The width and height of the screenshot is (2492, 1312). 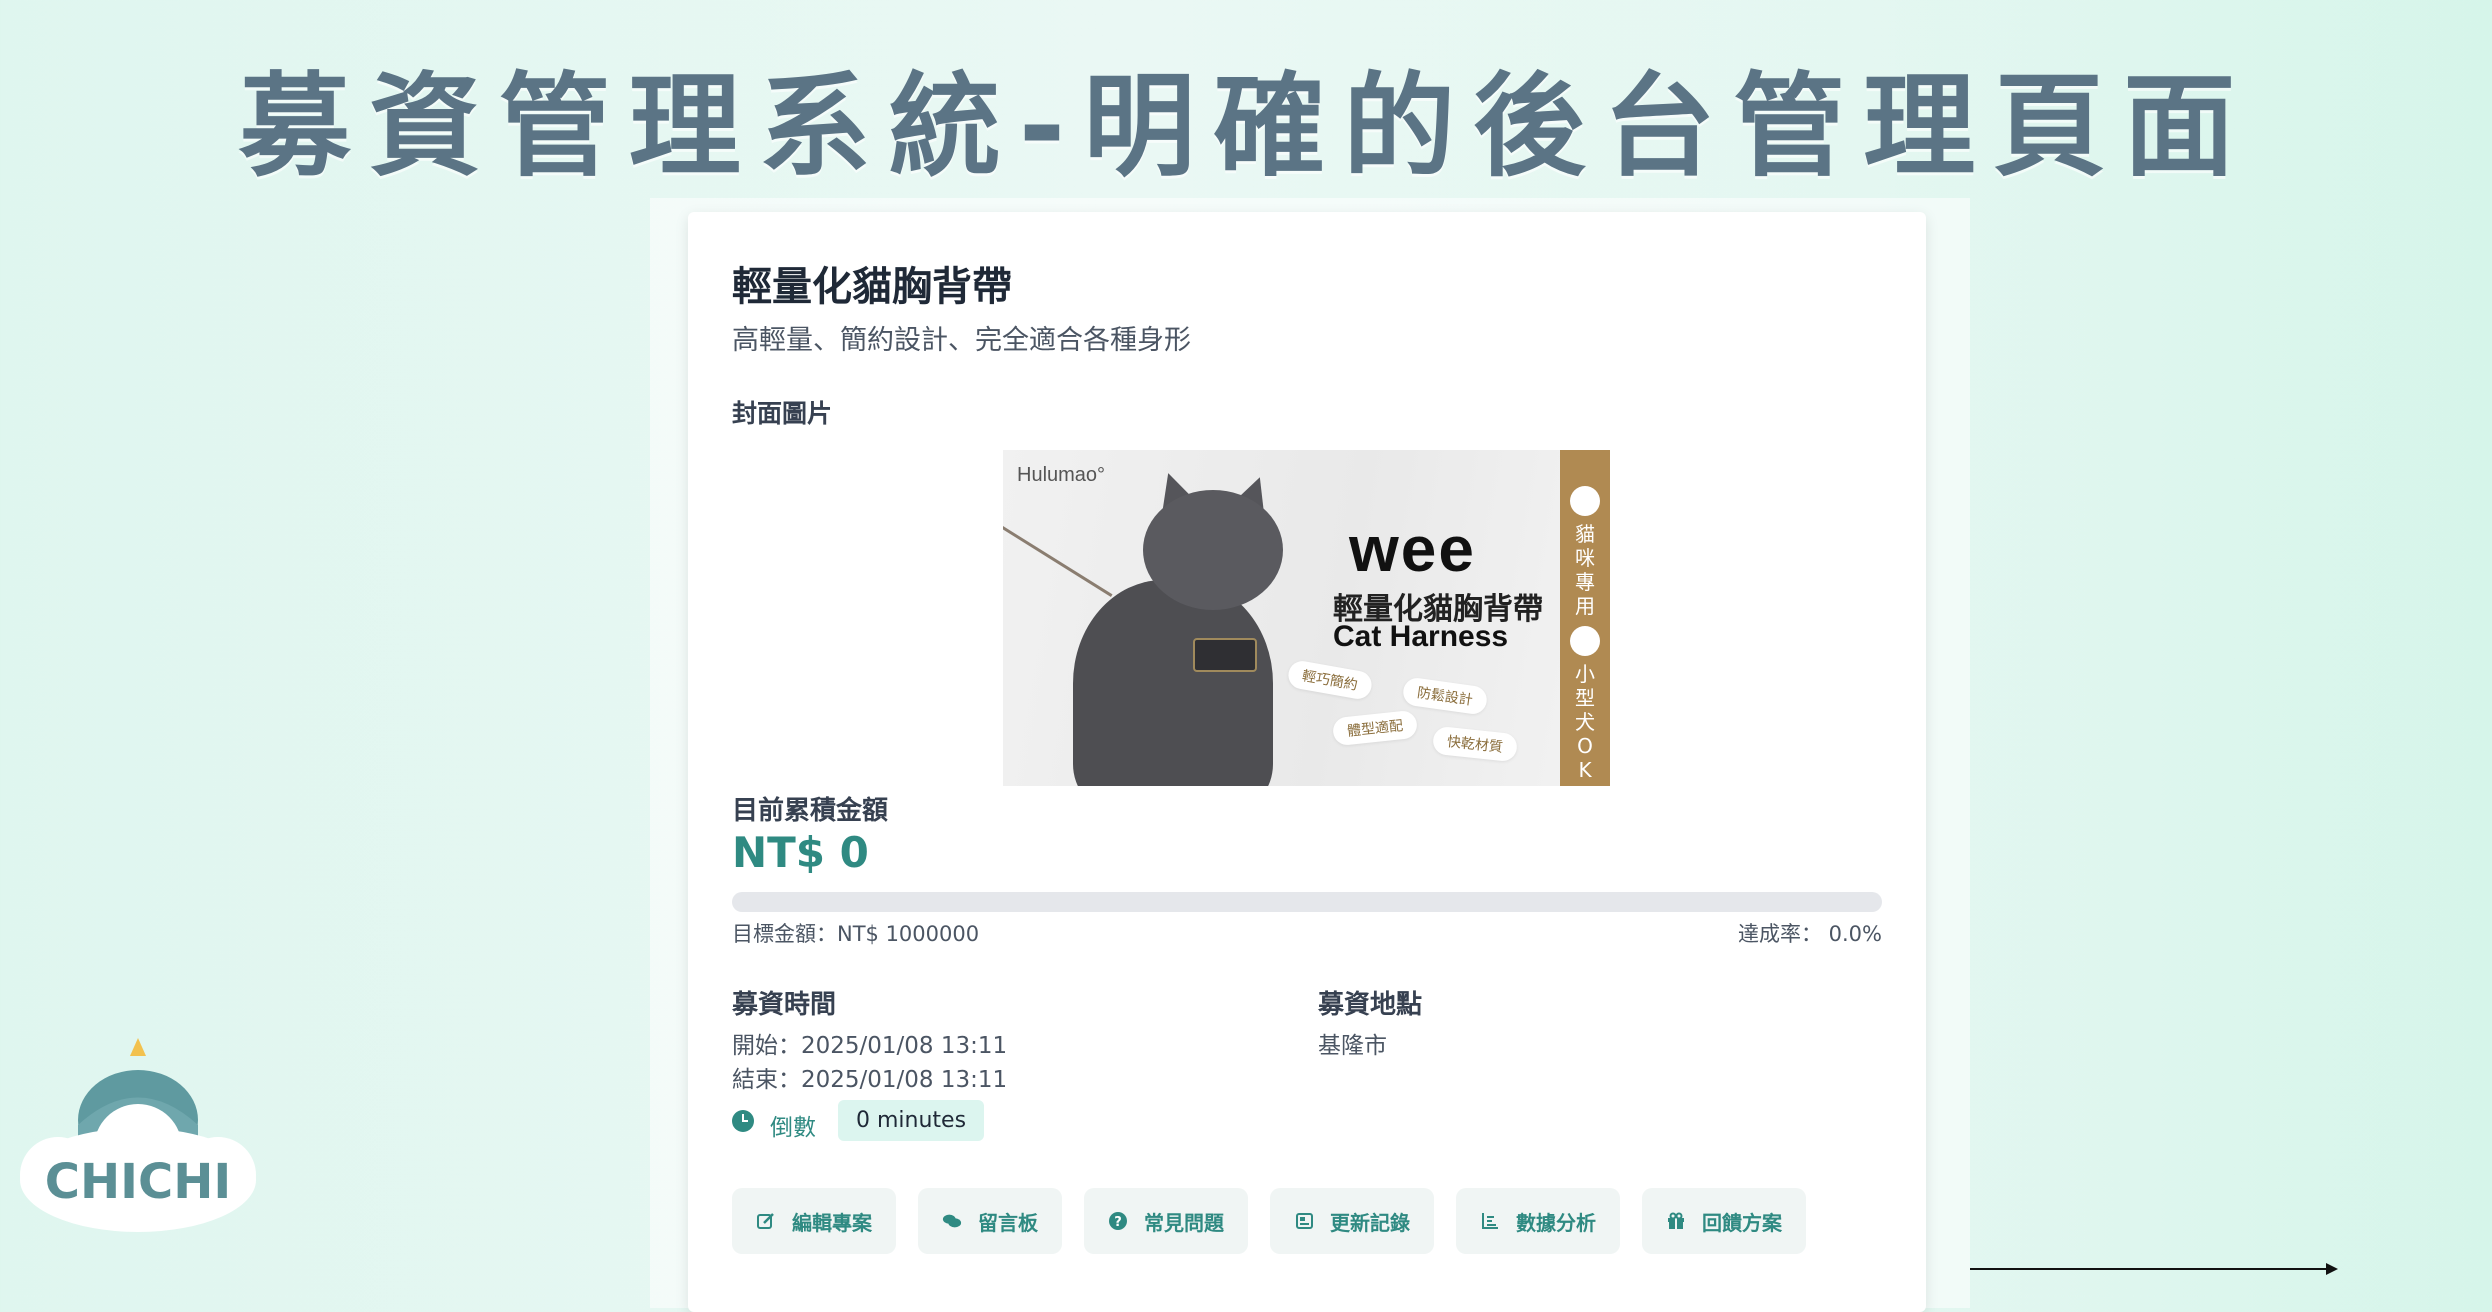 What do you see at coordinates (856, 934) in the screenshot?
I see `goal-amount: 目標金額：NT$ 1000000` at bounding box center [856, 934].